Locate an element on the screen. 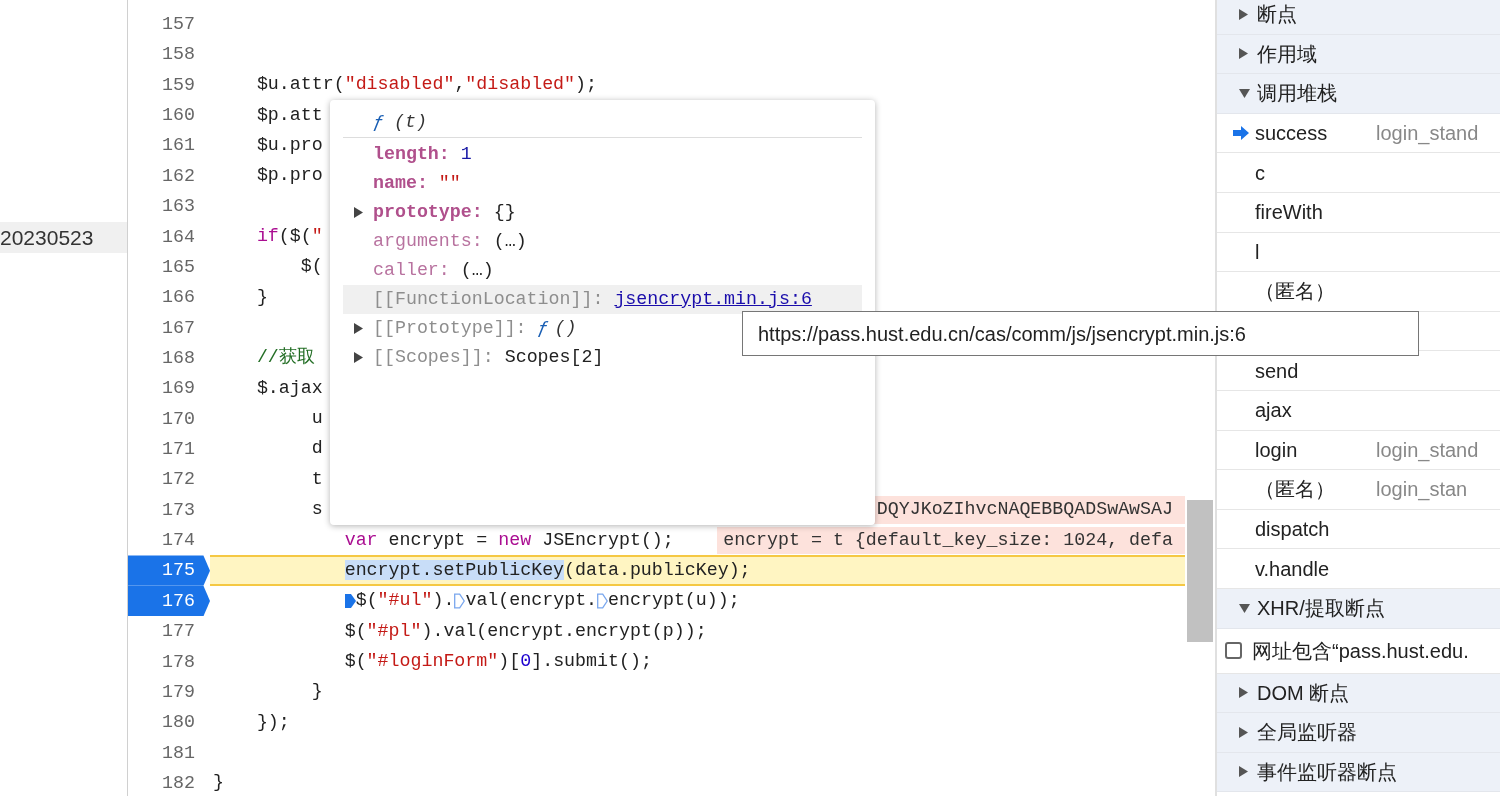  code-text: //获取 is located at coordinates (285, 358).